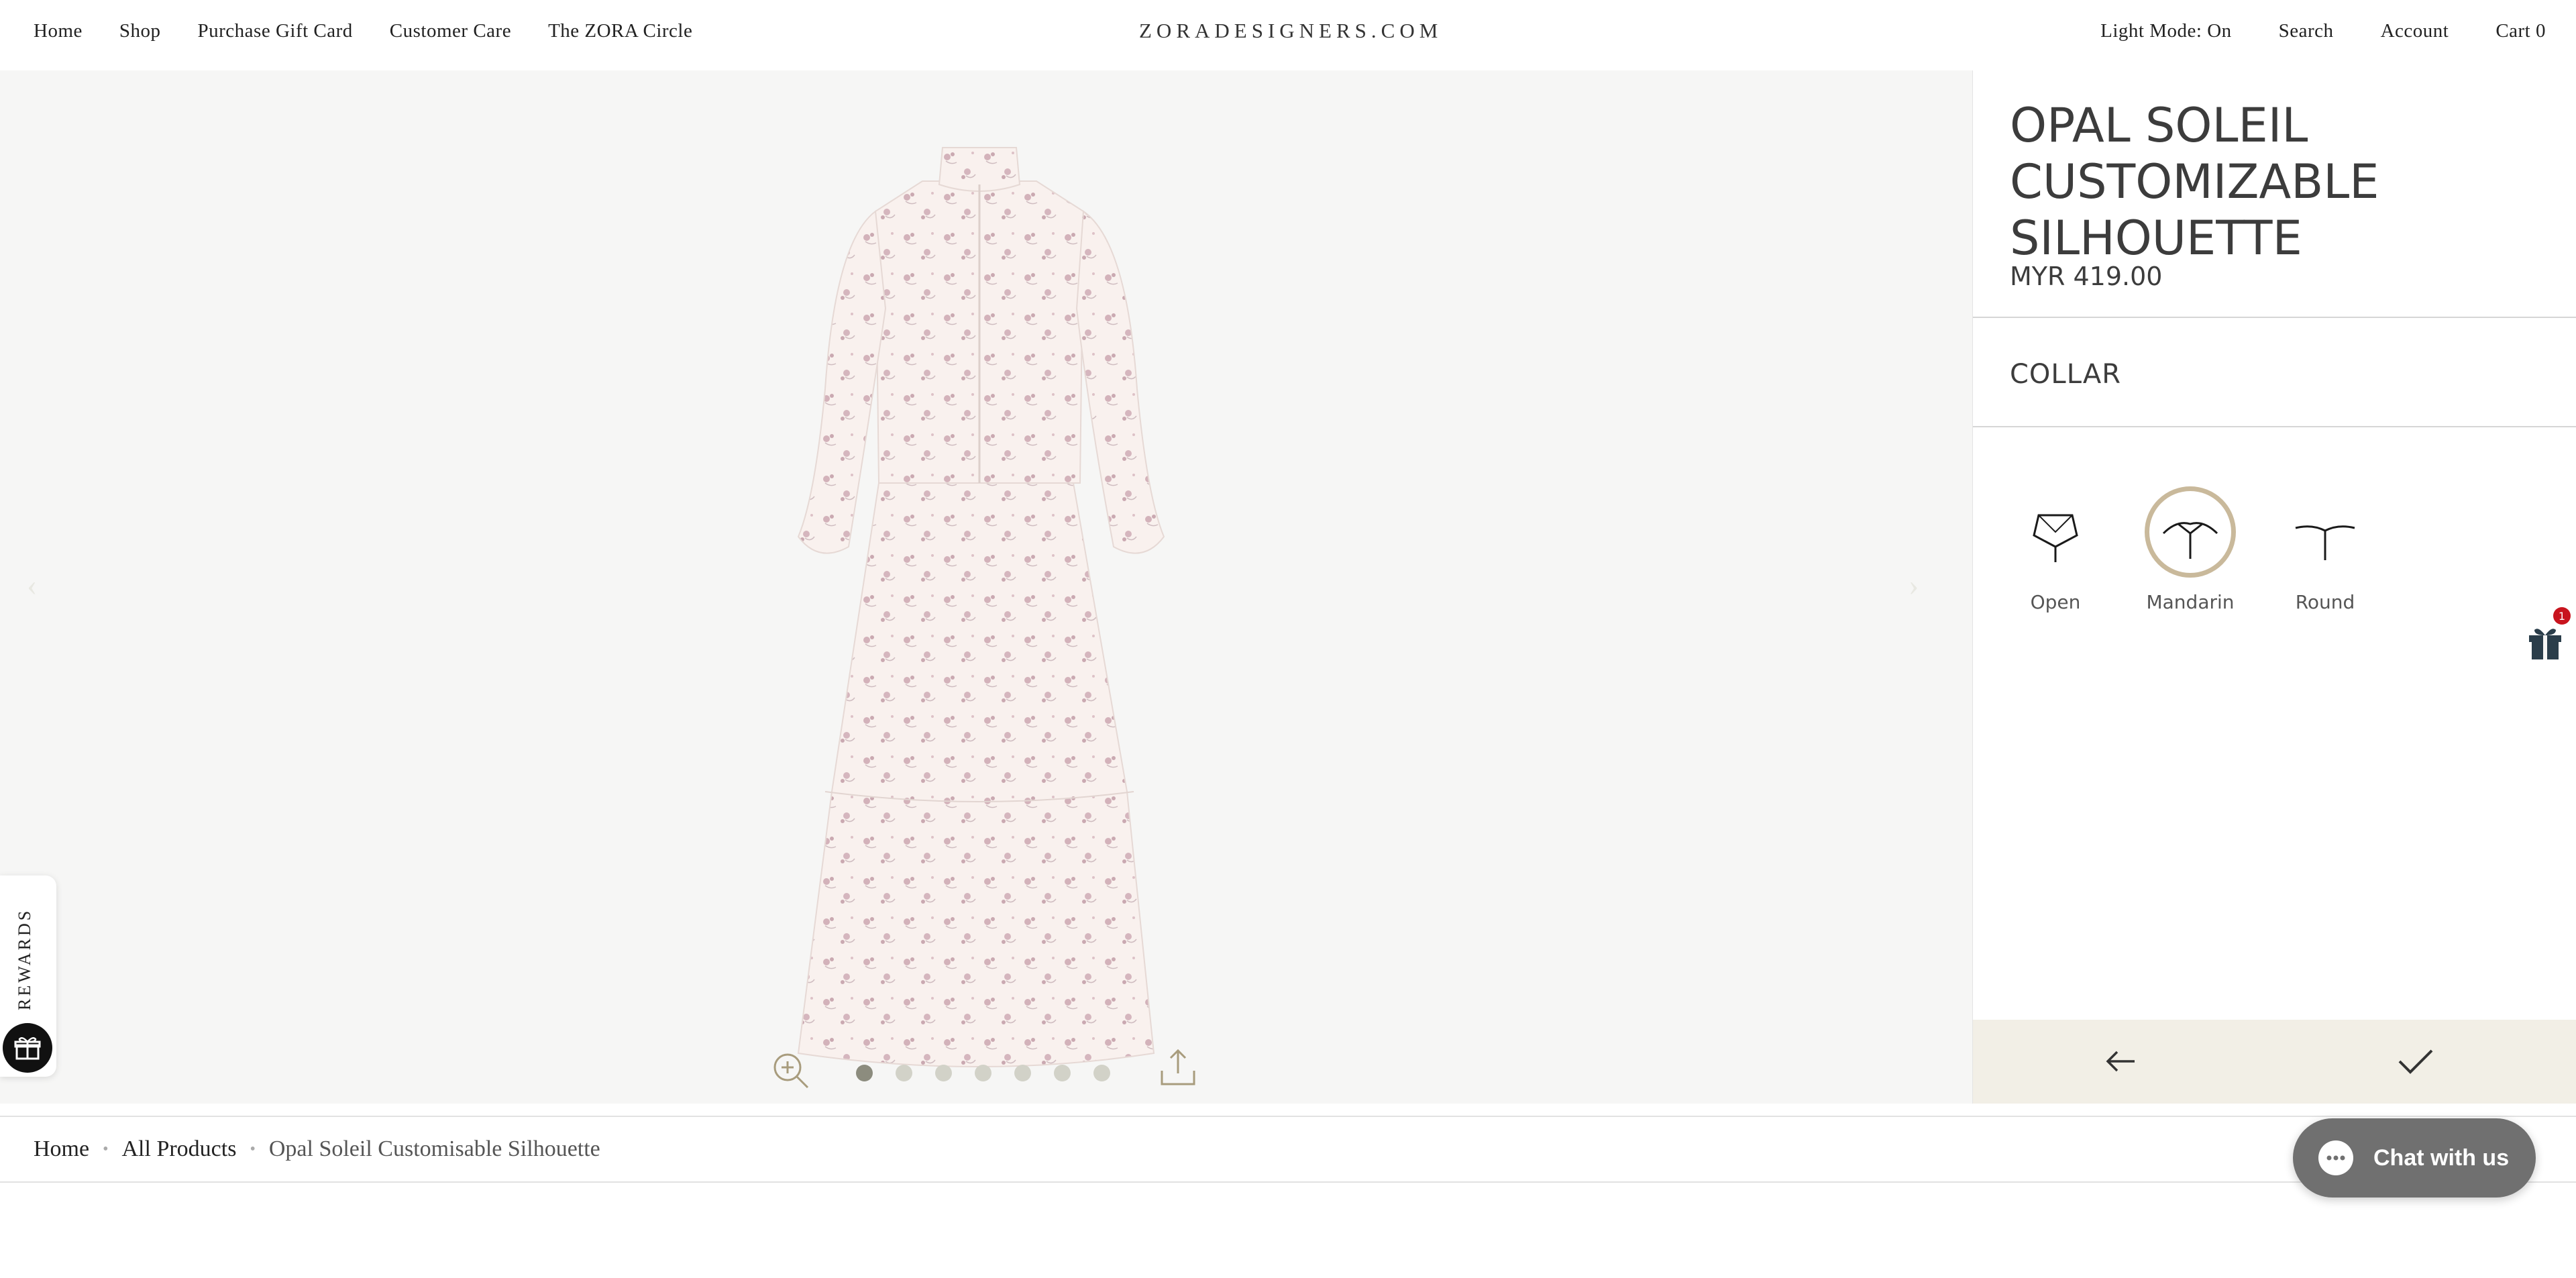 The height and width of the screenshot is (1278, 2576). Describe the element at coordinates (58, 31) in the screenshot. I see `nav-home-link: Home` at that location.